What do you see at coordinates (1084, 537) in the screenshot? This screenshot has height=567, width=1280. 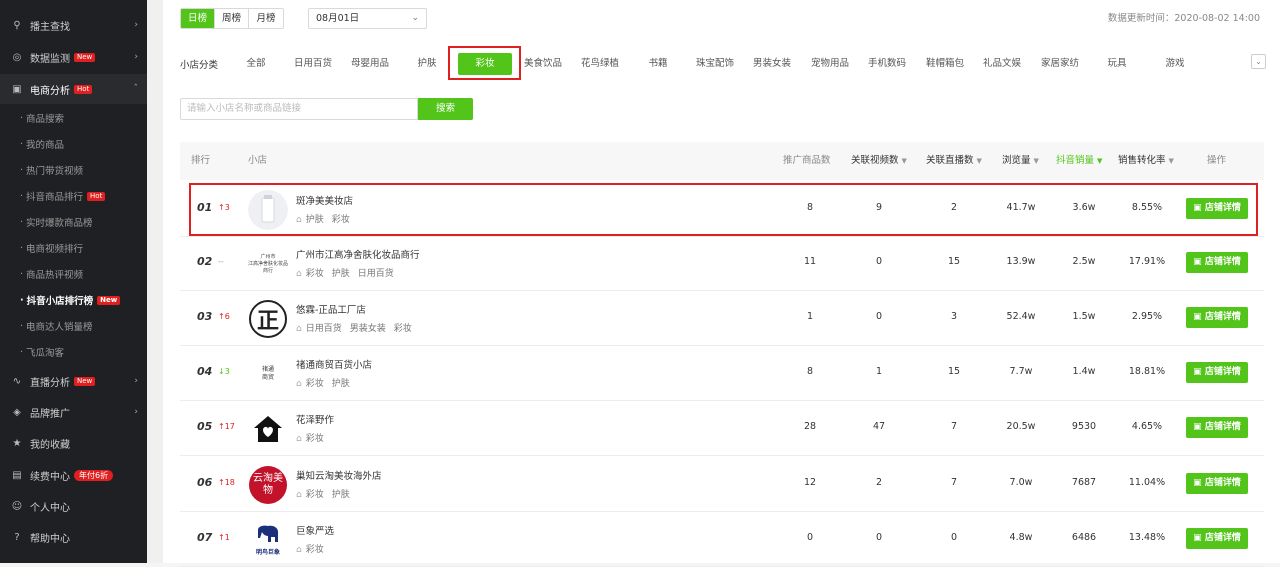 I see `cell-sales: 6486` at bounding box center [1084, 537].